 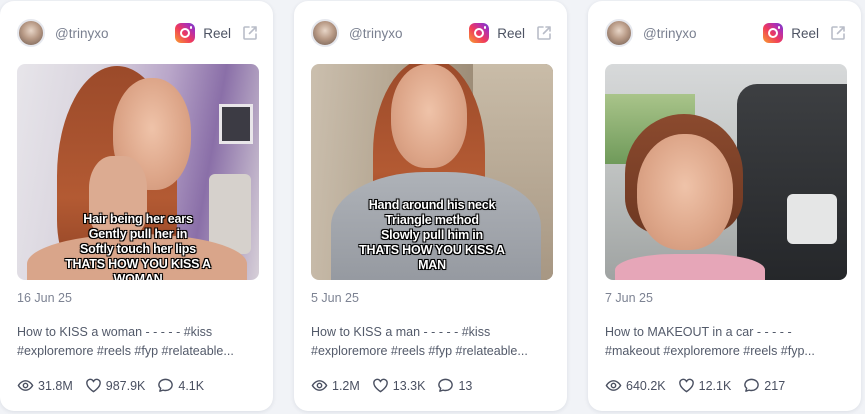 I want to click on views-count: 31.8M, so click(x=55, y=385).